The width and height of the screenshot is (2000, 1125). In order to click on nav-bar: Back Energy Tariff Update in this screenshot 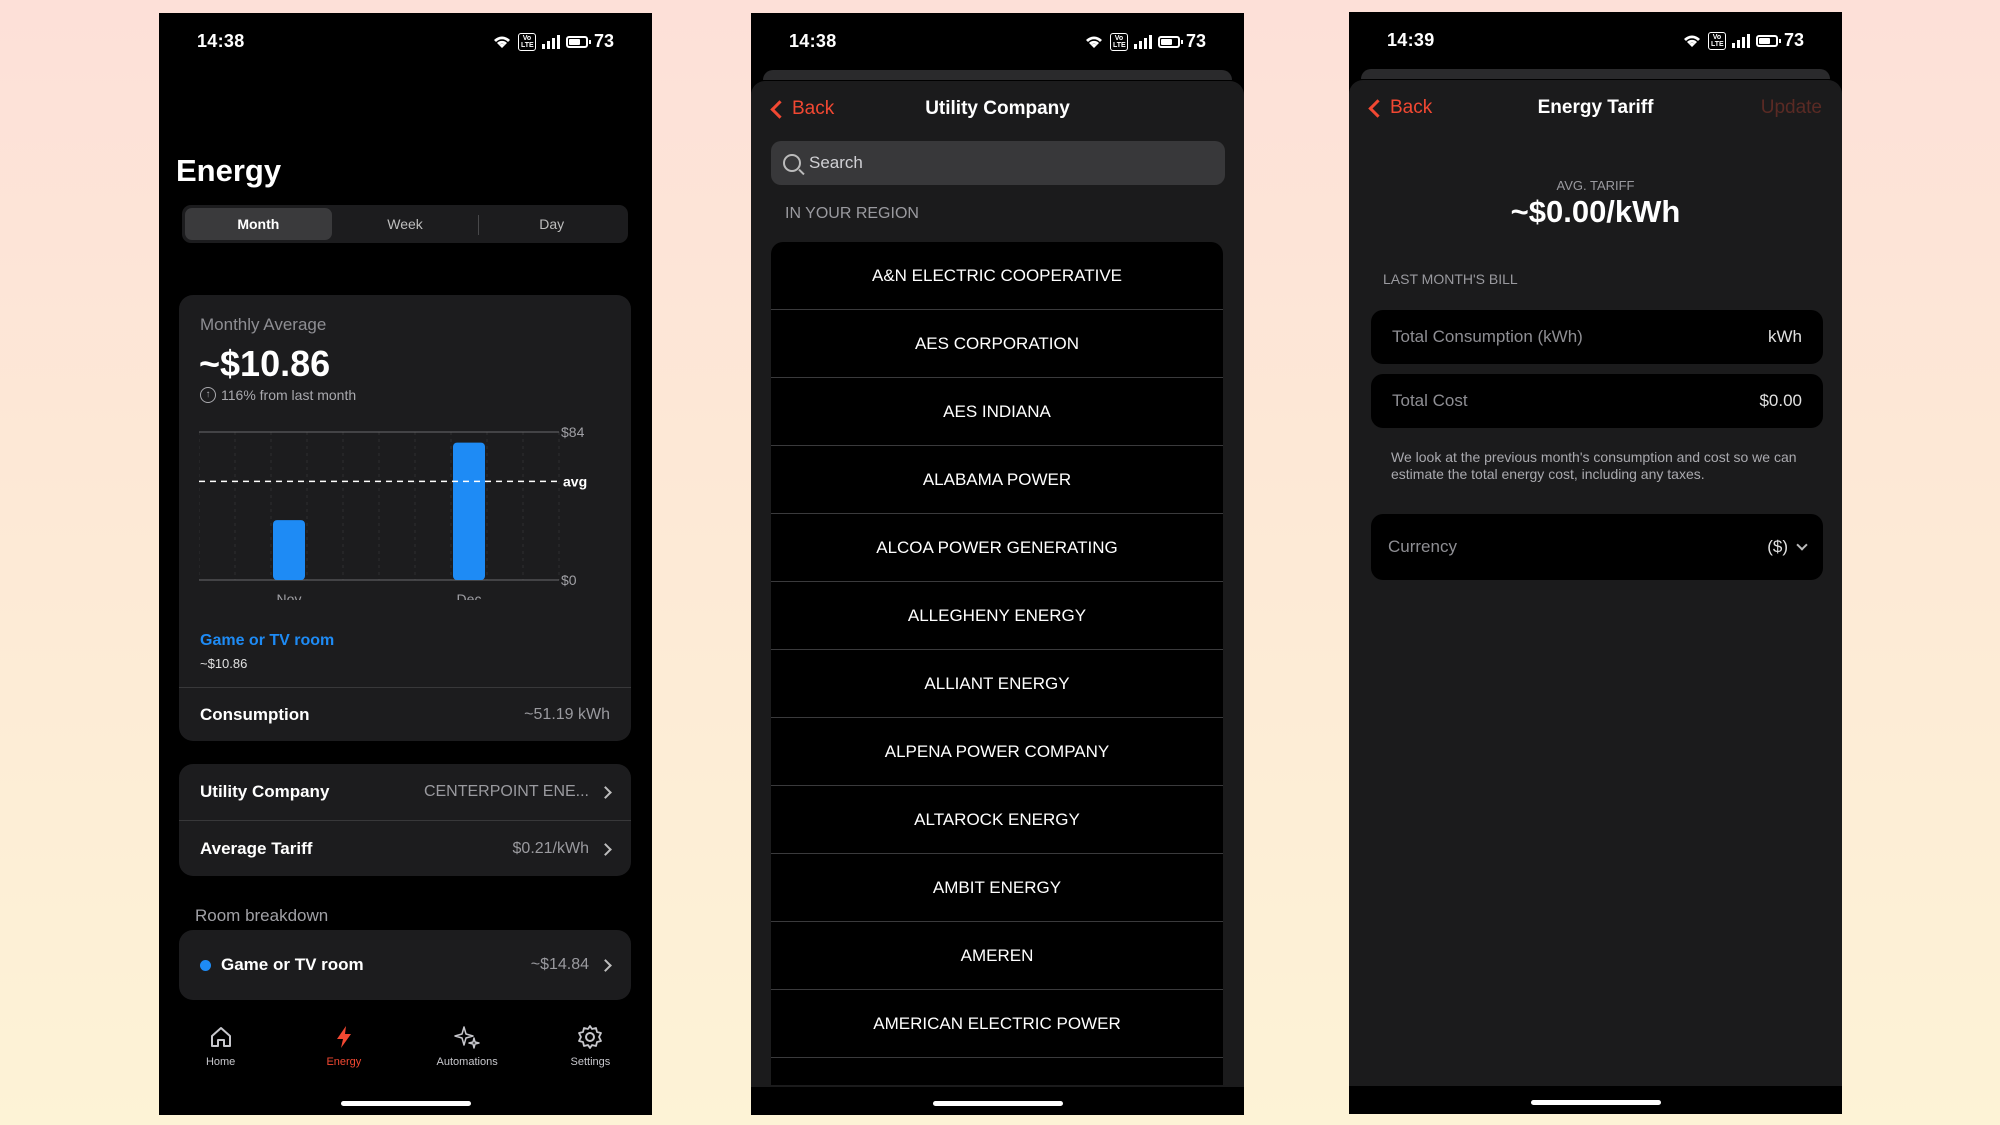, I will do `click(1595, 115)`.